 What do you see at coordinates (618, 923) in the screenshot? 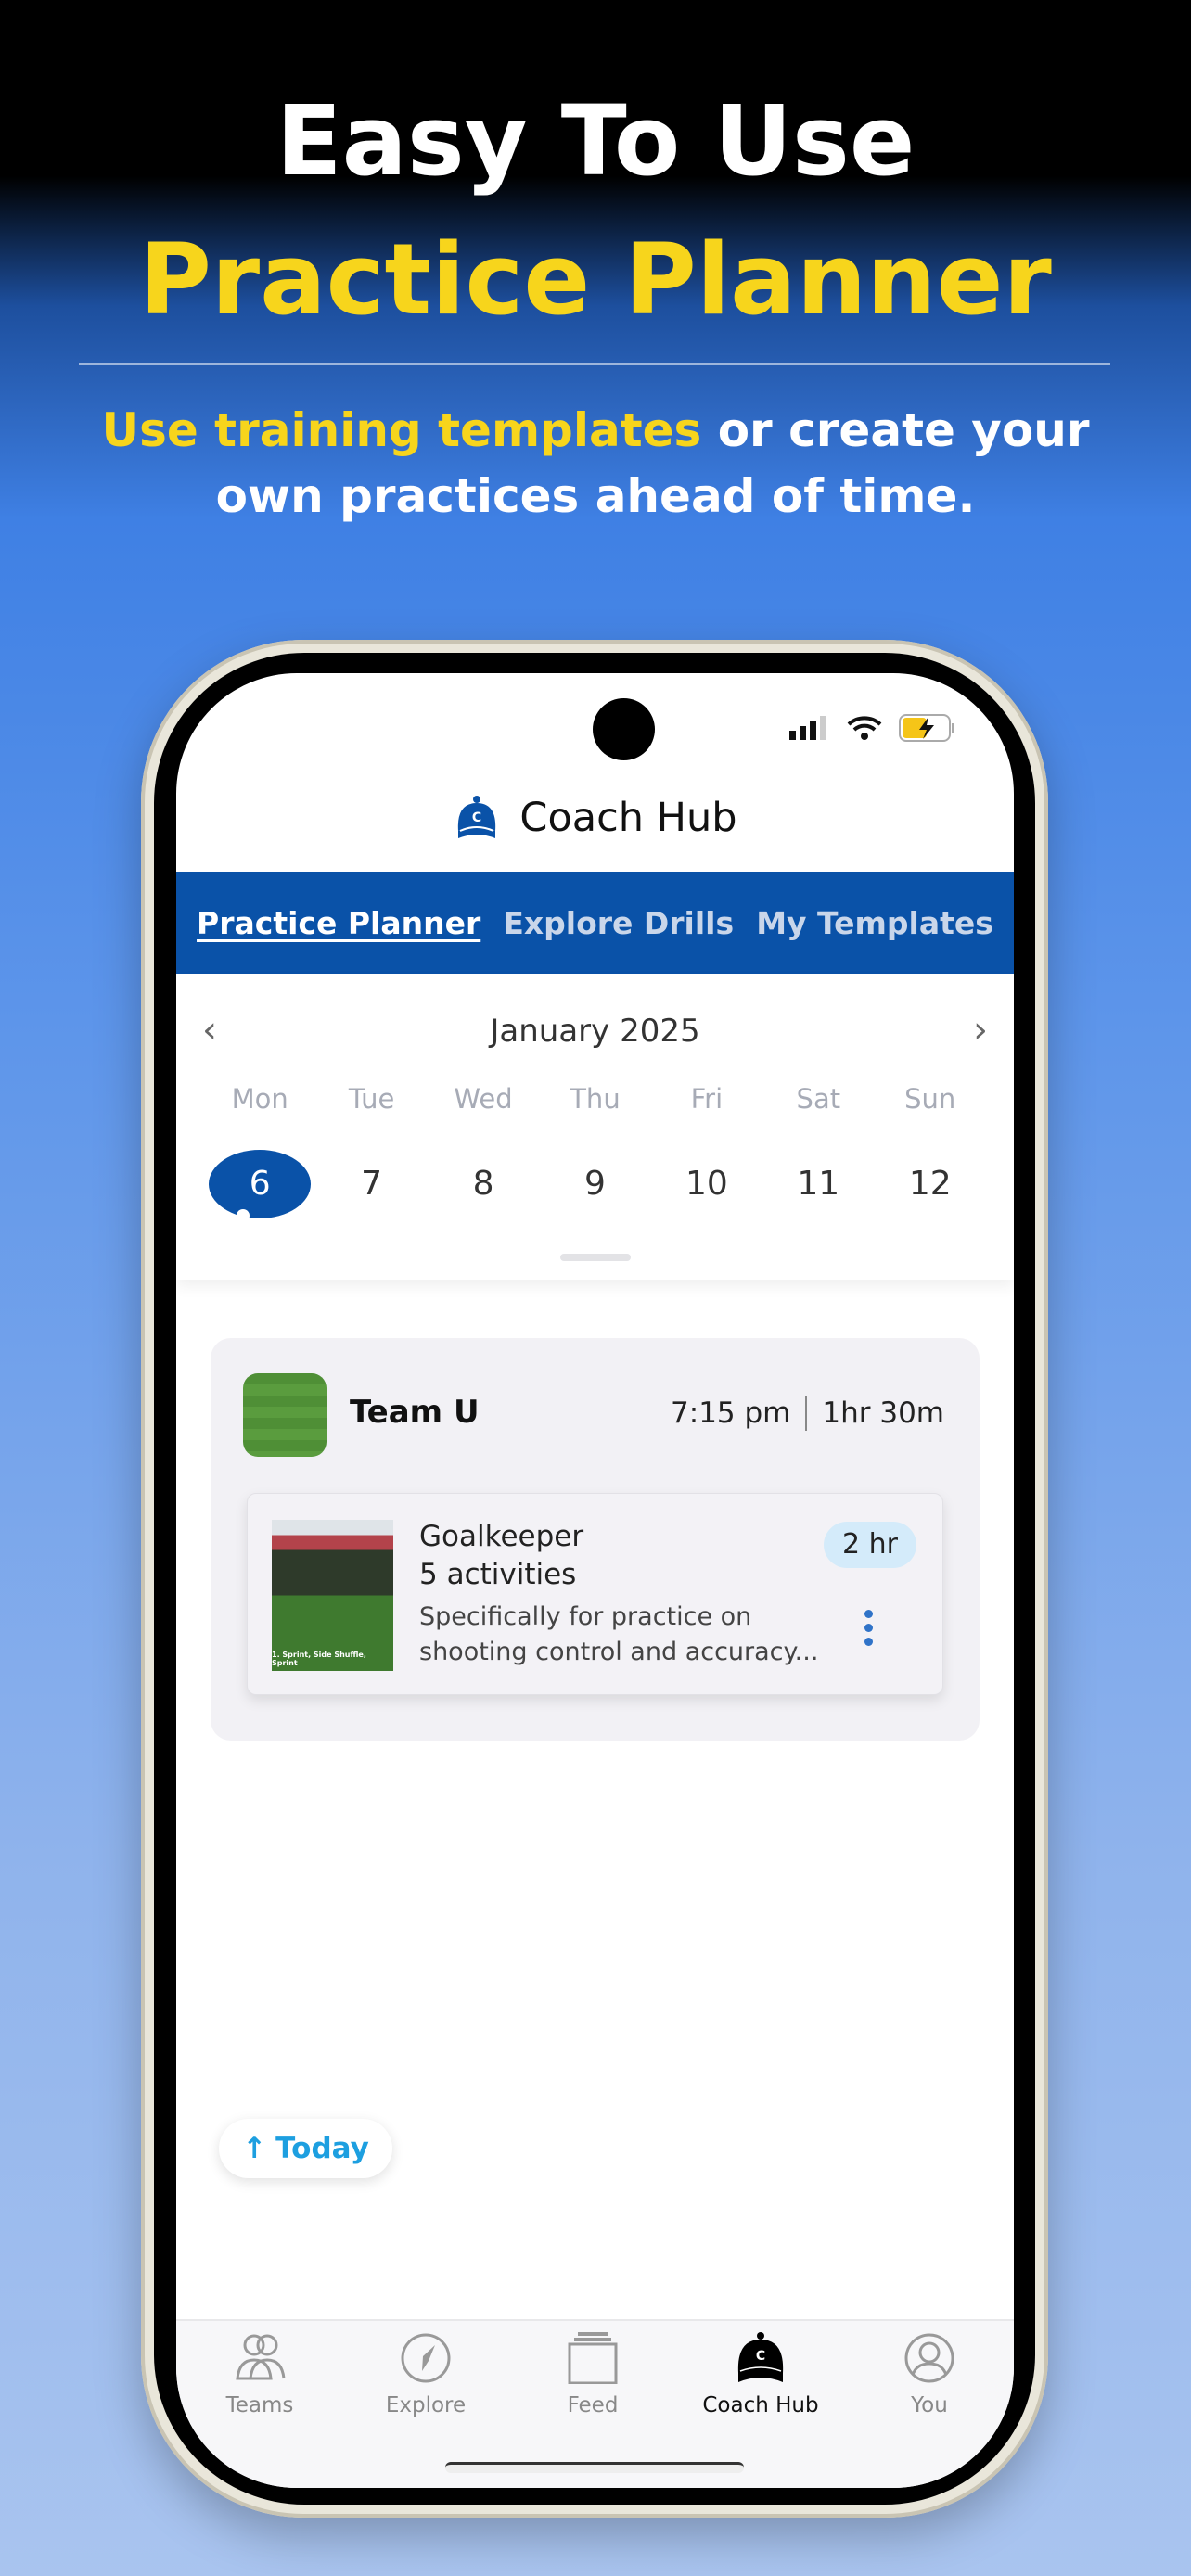
I see `tab-explore-drills: Explore Drills` at bounding box center [618, 923].